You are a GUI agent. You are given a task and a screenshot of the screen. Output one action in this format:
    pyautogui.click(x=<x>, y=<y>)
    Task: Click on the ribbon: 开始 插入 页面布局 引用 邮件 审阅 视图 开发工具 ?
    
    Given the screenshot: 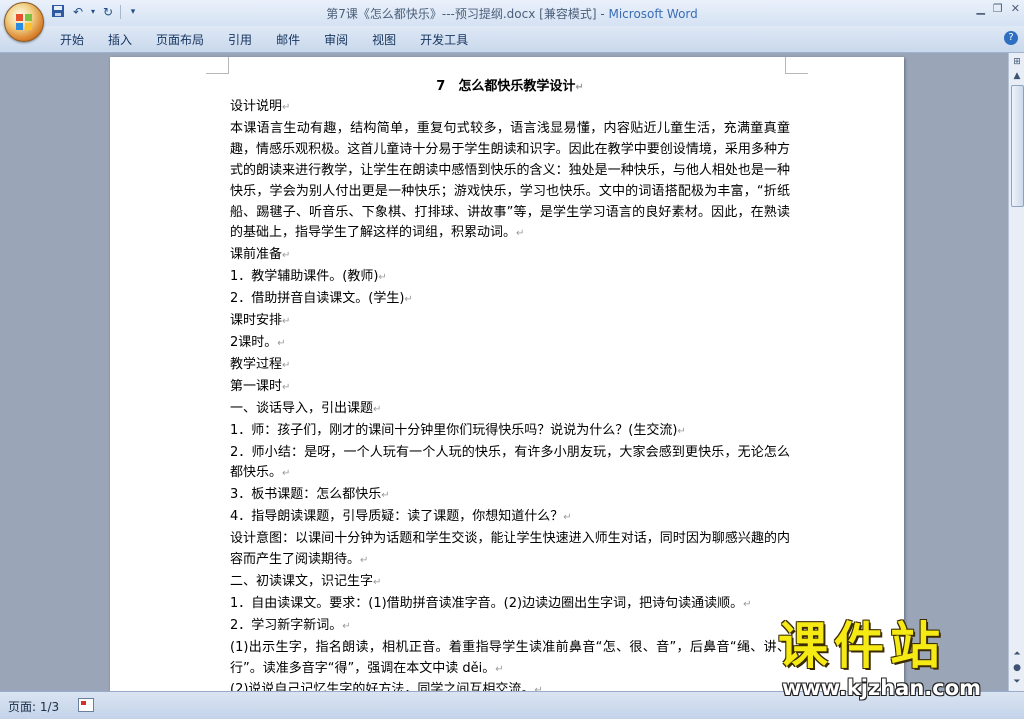 What is the action you would take?
    pyautogui.click(x=512, y=39)
    